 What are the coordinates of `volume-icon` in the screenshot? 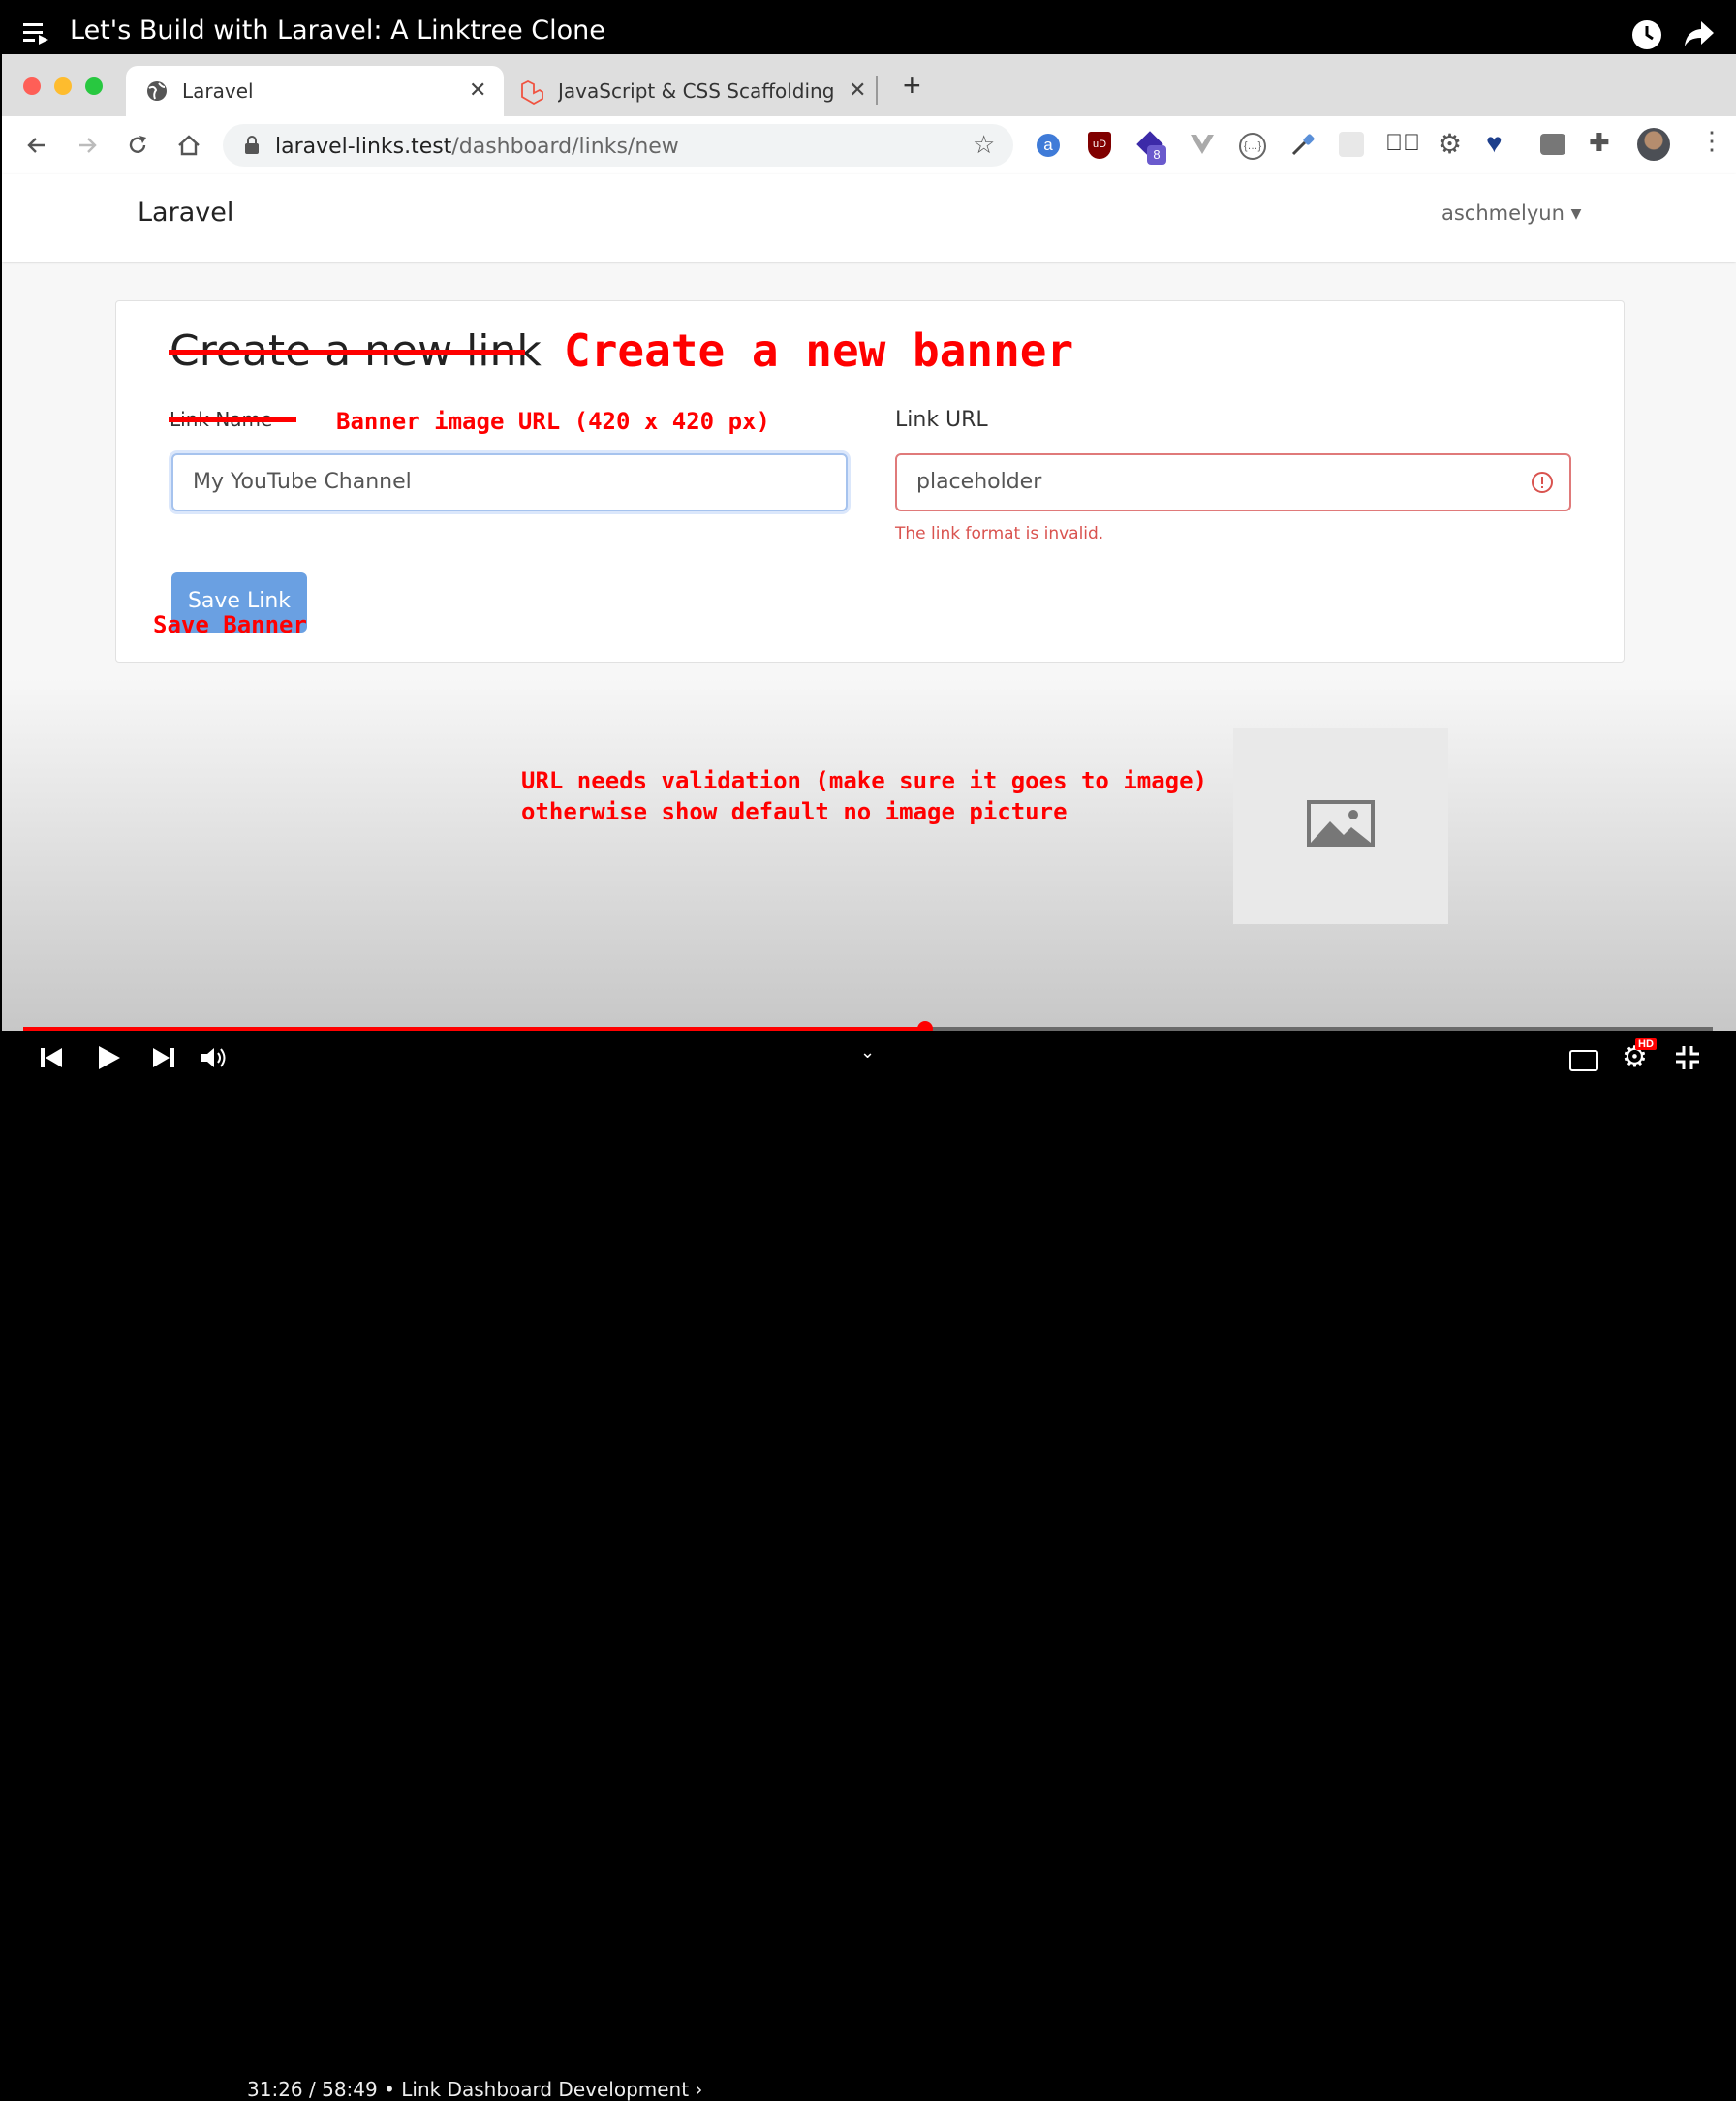 It's located at (215, 1057).